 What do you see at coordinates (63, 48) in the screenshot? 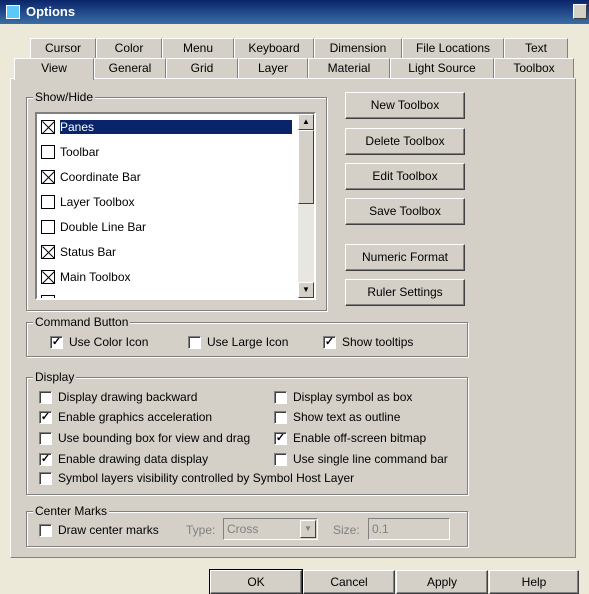
I see `tab-cursor: Cursor` at bounding box center [63, 48].